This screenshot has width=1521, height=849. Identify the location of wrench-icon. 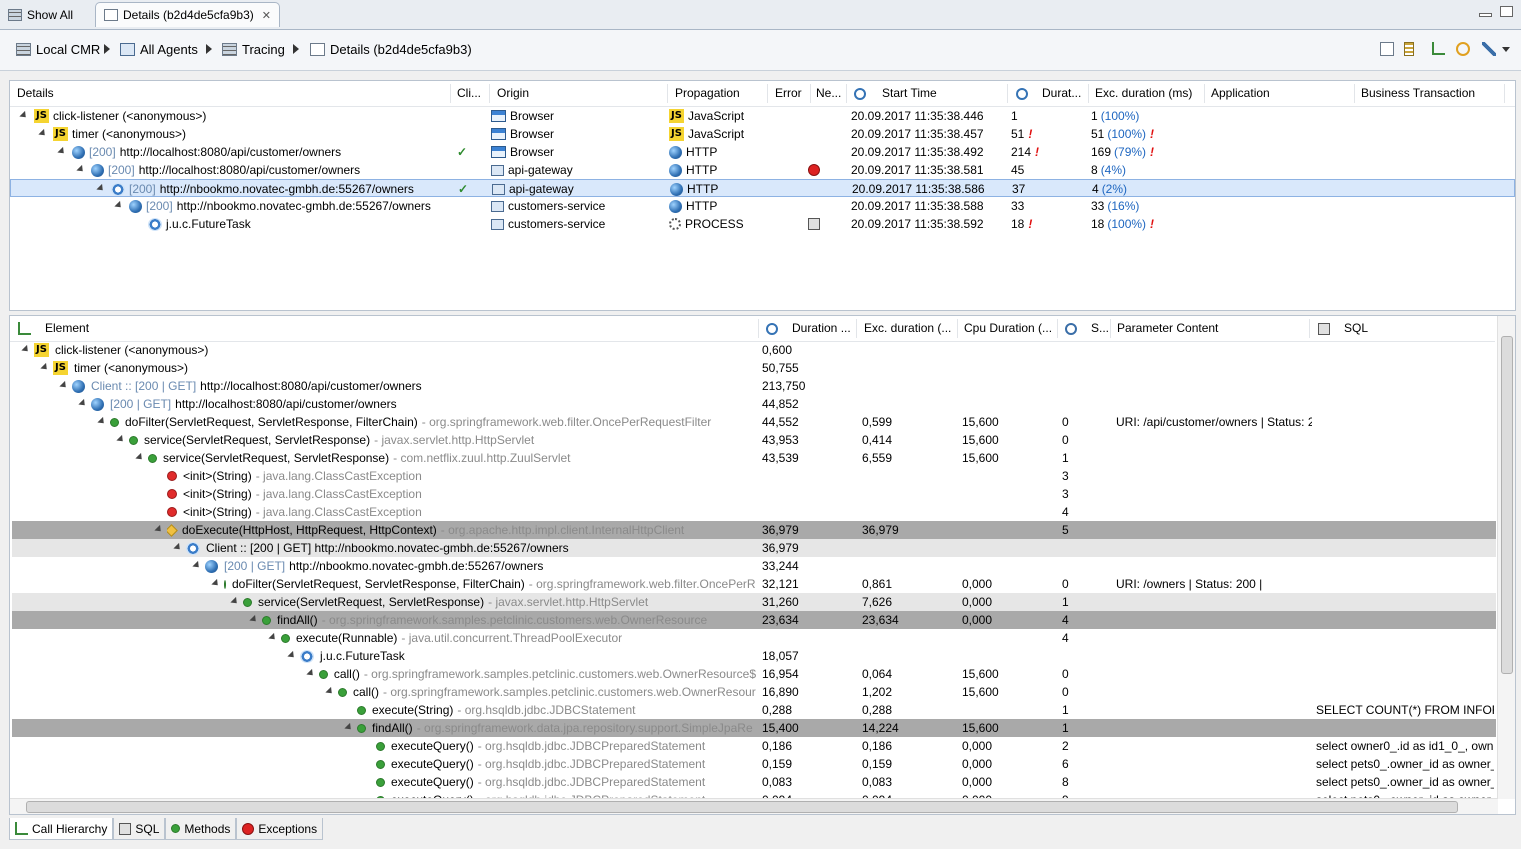
(1489, 49).